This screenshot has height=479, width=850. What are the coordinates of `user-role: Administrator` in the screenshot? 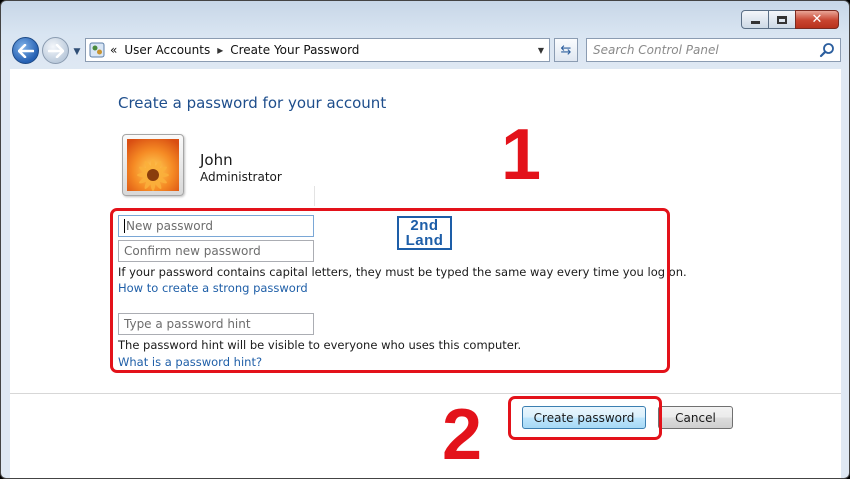 It's located at (241, 177).